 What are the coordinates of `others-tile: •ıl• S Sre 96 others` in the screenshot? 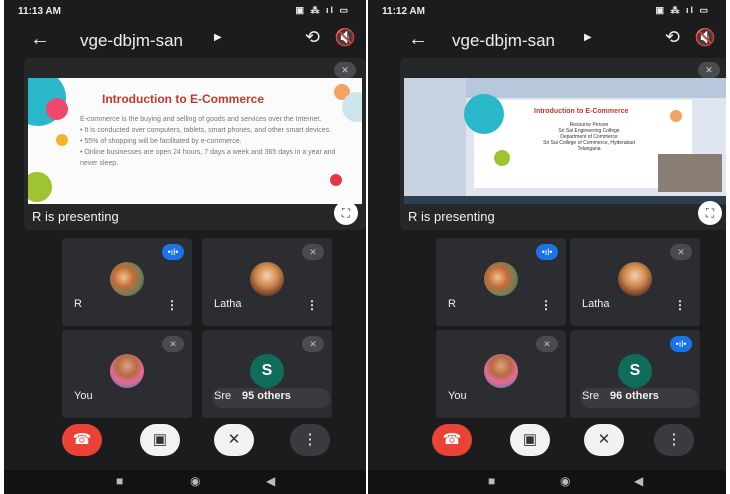 It's located at (635, 374).